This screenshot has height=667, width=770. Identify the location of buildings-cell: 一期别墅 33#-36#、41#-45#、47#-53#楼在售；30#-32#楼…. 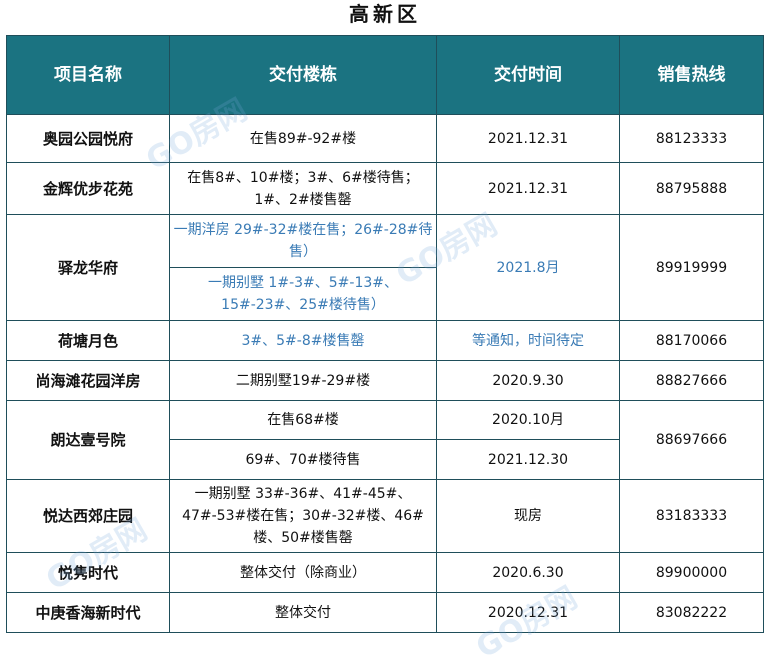
(303, 516).